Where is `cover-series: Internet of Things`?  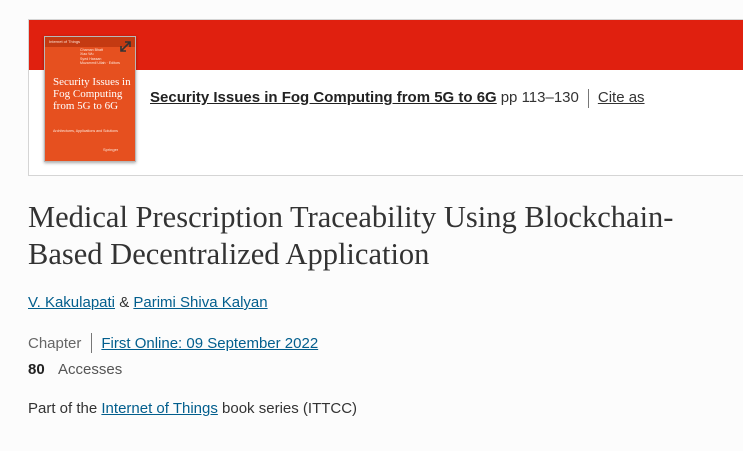 cover-series: Internet of Things is located at coordinates (65, 41).